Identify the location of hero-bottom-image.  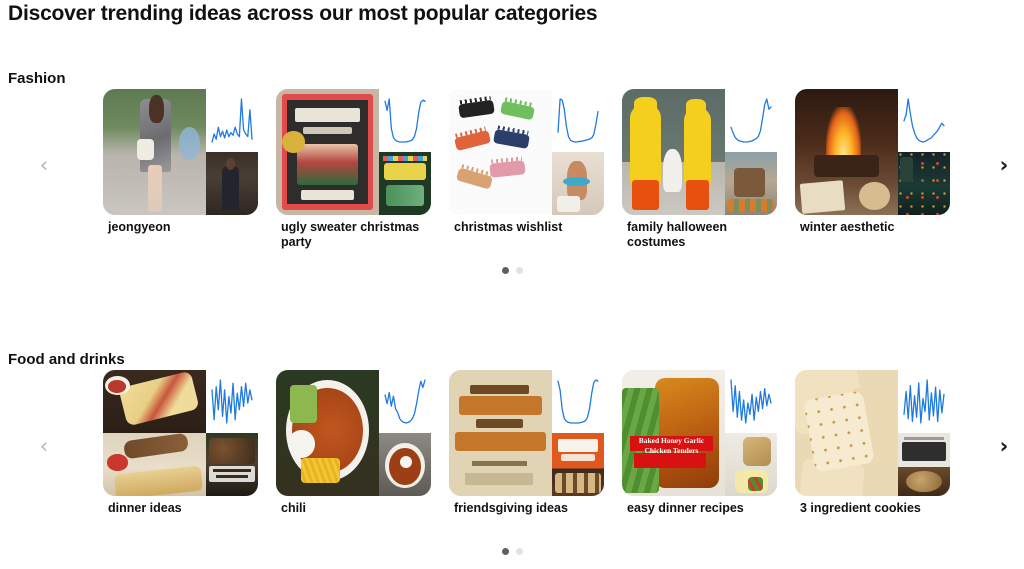
(154, 464).